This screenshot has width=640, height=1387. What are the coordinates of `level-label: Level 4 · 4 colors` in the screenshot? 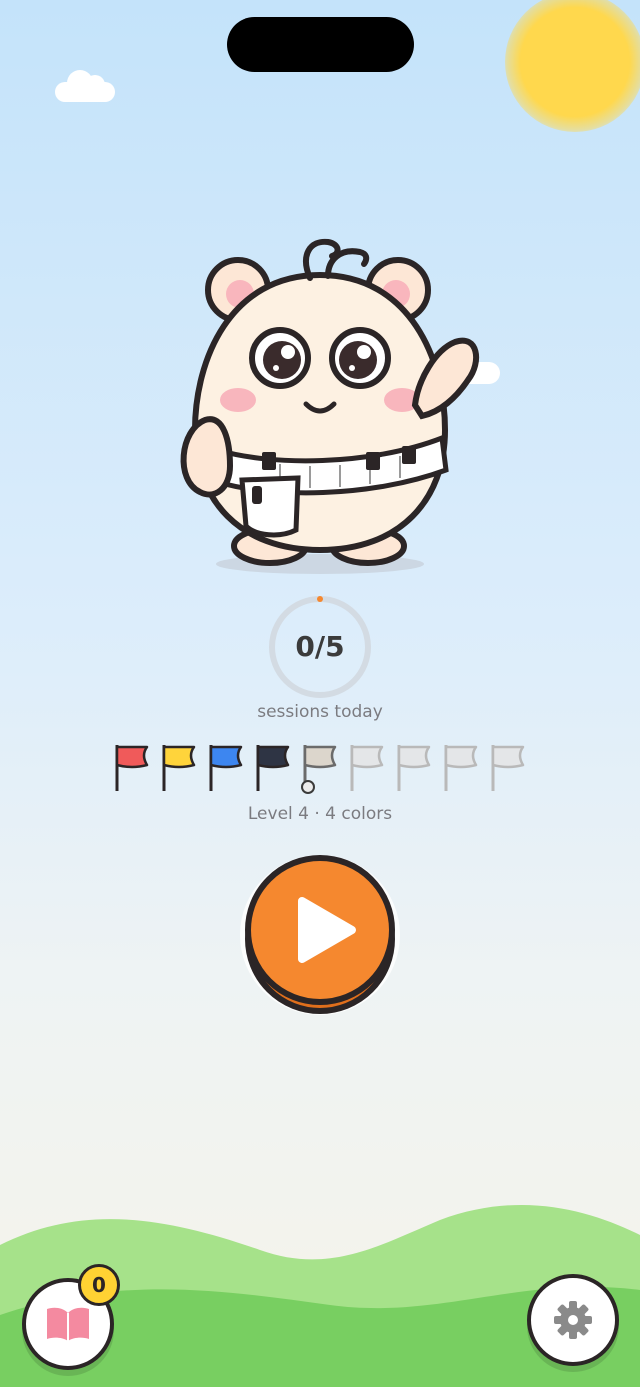 It's located at (320, 814).